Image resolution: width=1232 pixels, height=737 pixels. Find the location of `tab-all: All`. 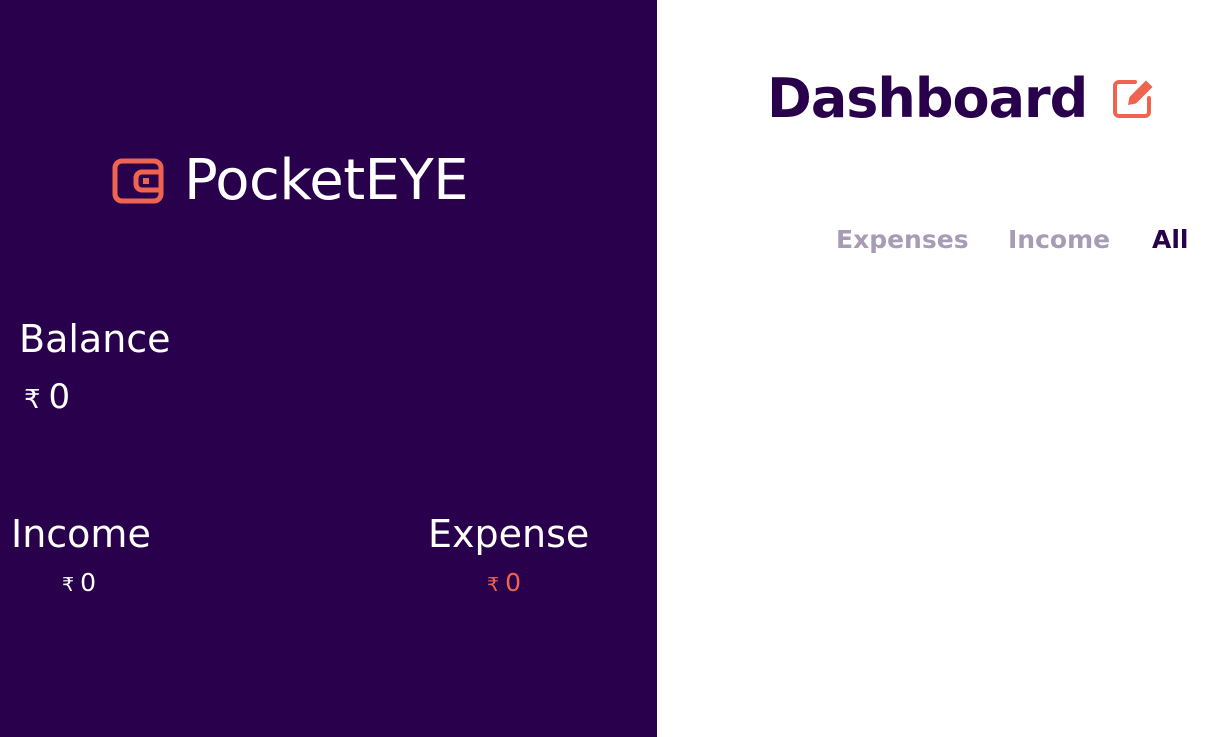

tab-all: All is located at coordinates (1170, 240).